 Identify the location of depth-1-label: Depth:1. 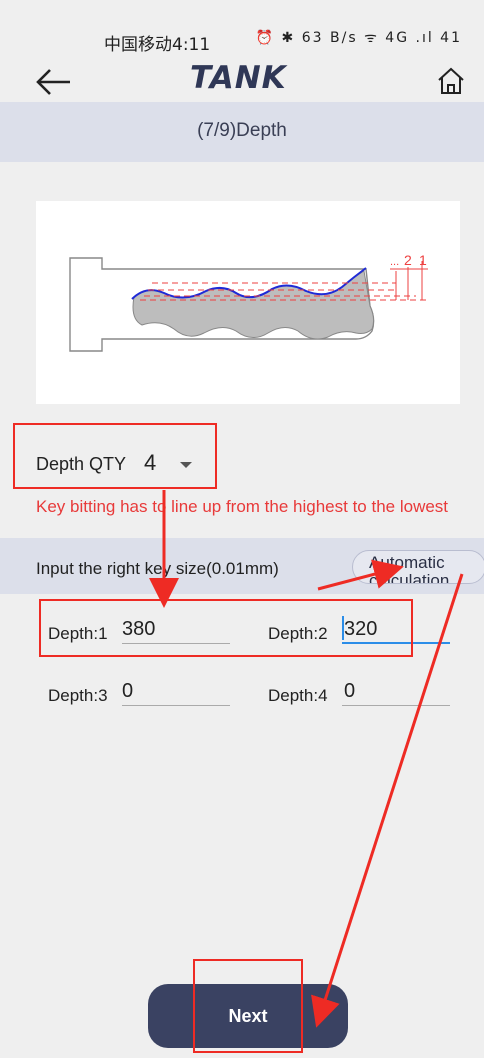
(78, 633).